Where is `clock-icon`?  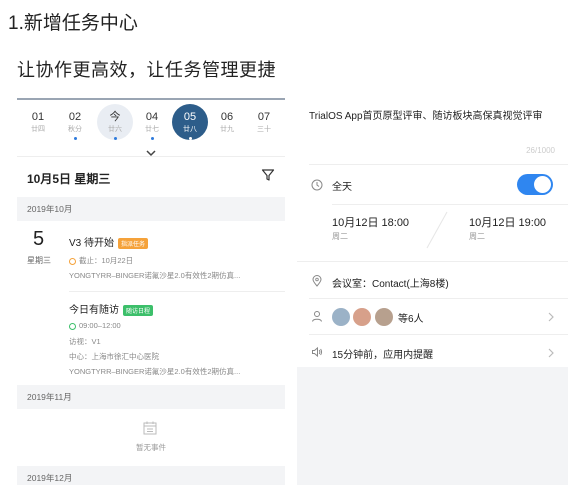
clock-icon is located at coordinates (317, 185).